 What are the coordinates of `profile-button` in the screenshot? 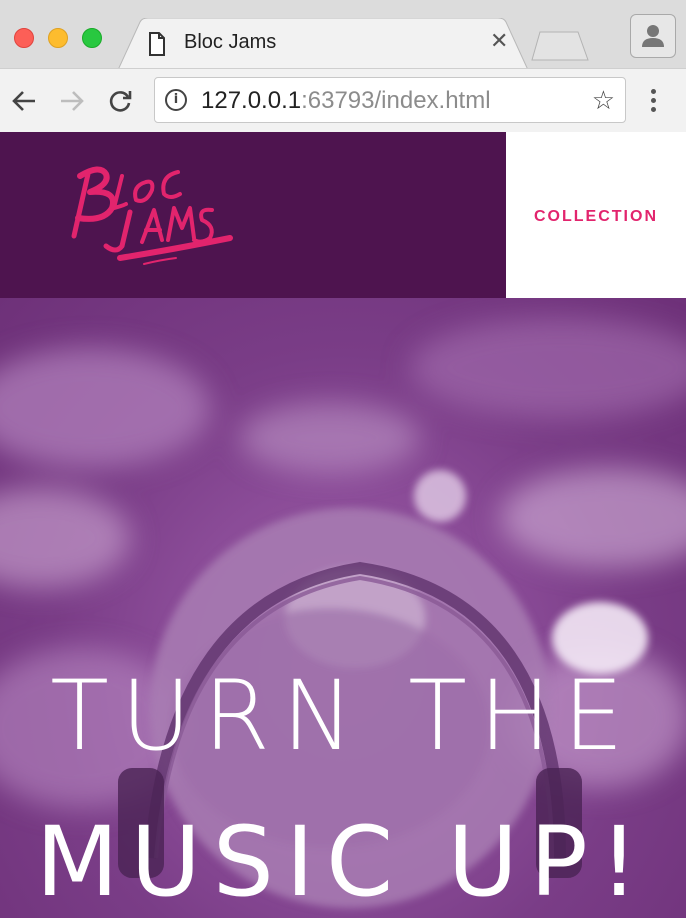 It's located at (653, 36).